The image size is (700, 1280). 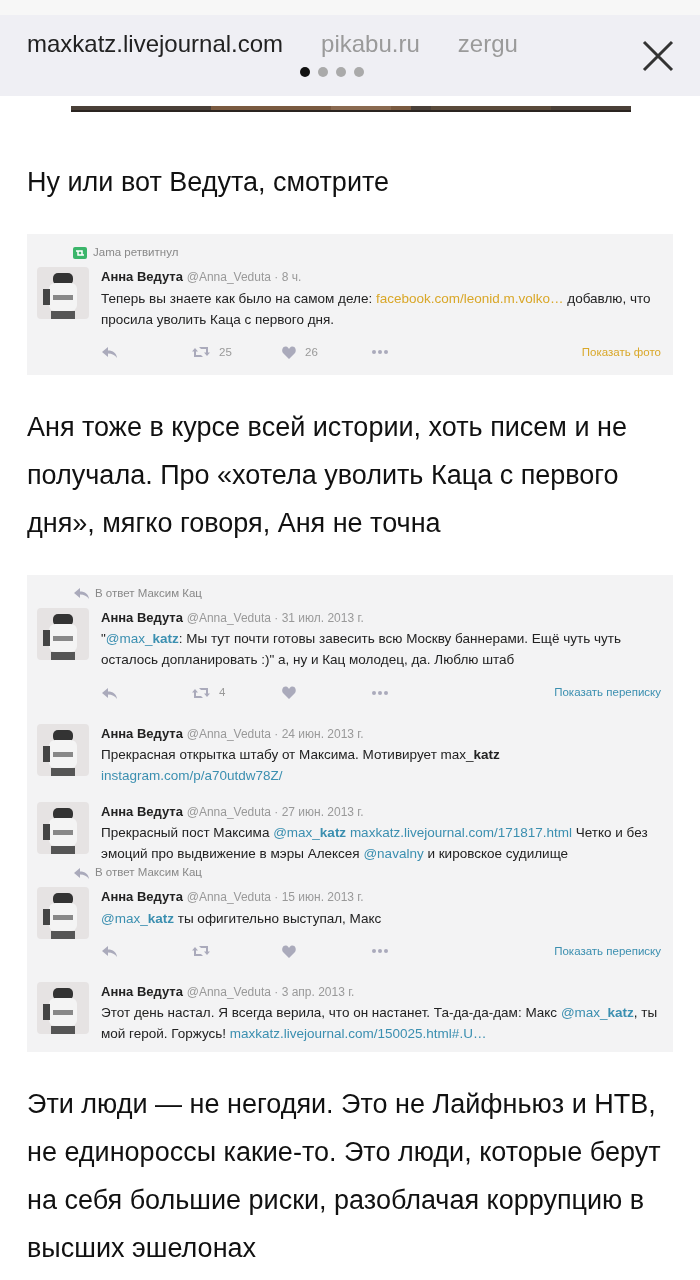 What do you see at coordinates (658, 56) in the screenshot?
I see `close-icon` at bounding box center [658, 56].